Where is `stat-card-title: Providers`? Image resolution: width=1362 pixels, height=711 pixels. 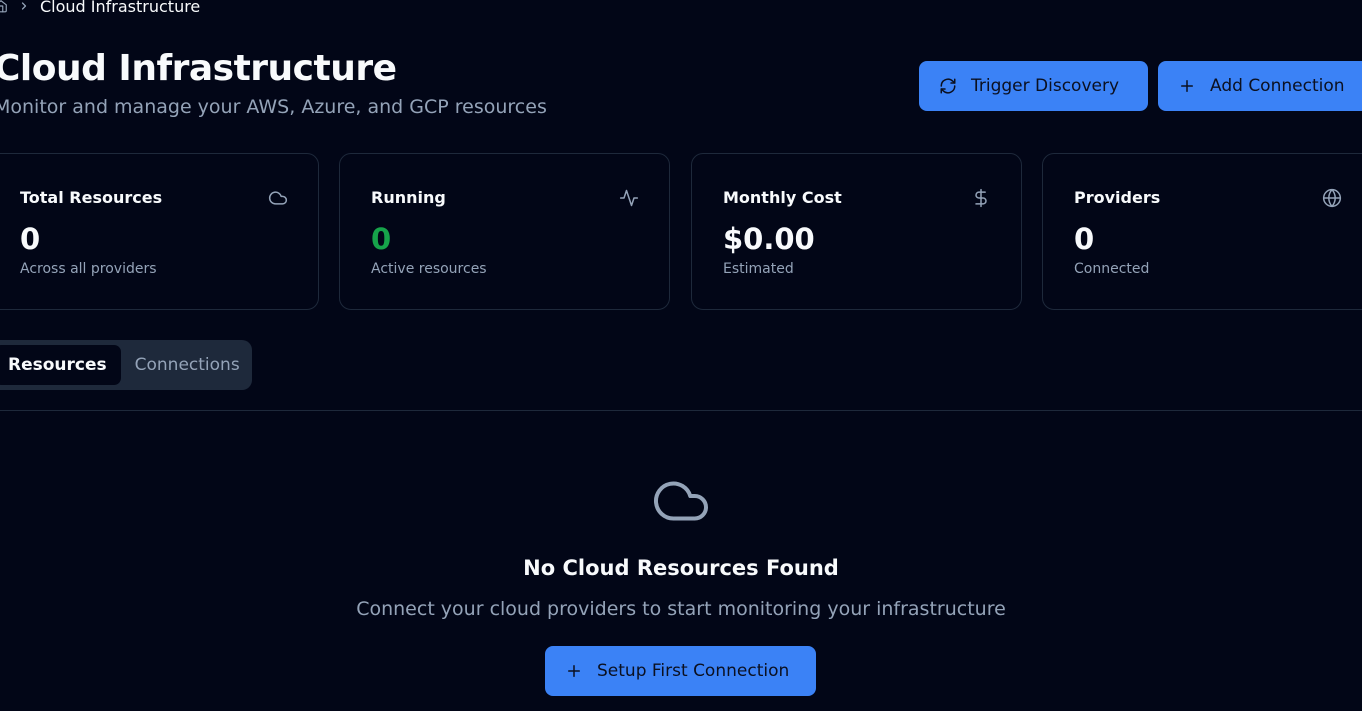 stat-card-title: Providers is located at coordinates (1117, 197).